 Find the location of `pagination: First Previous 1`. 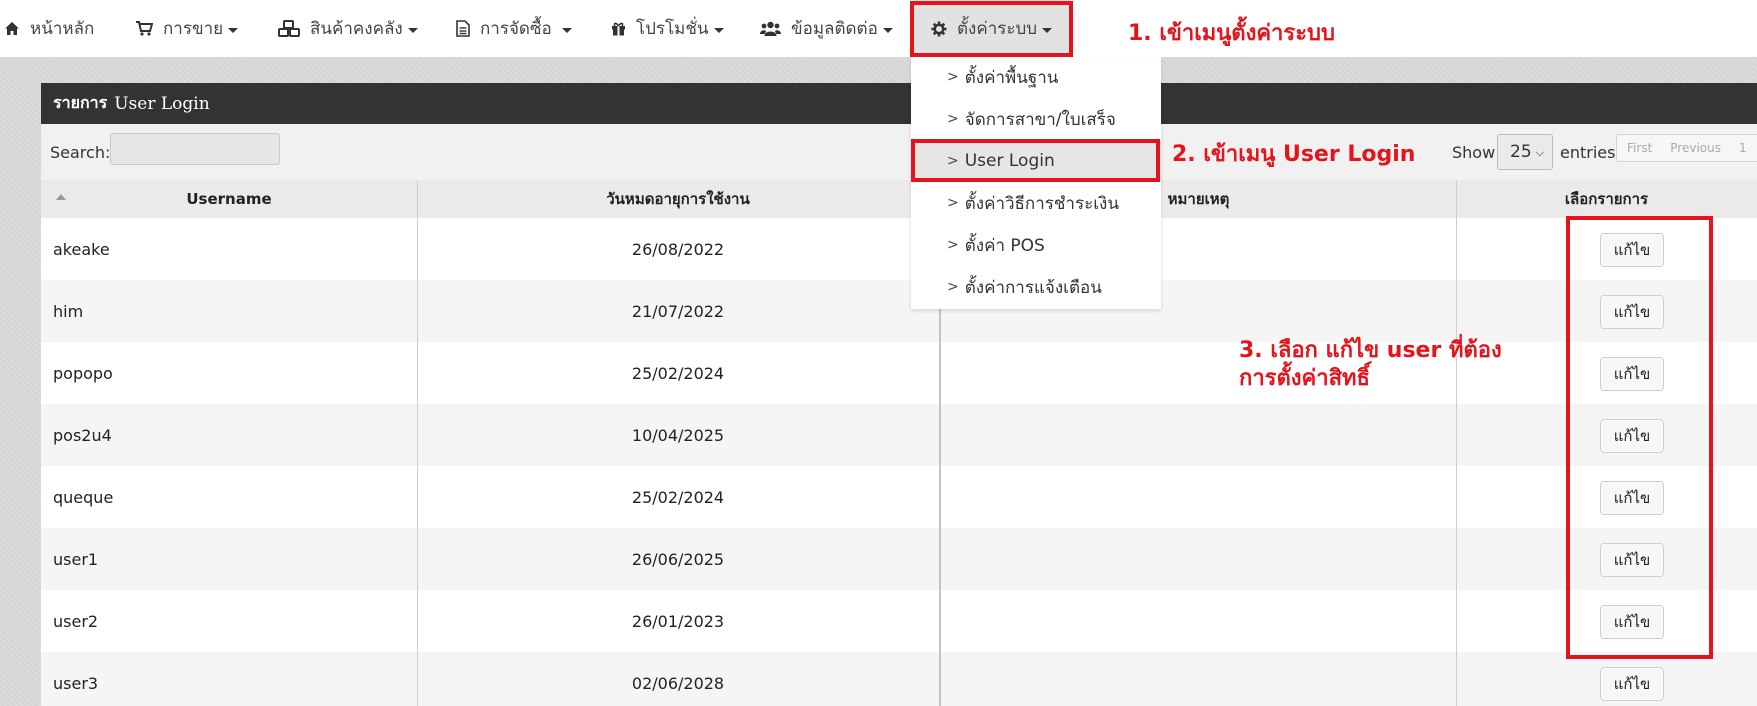

pagination: First Previous 1 is located at coordinates (1686, 148).